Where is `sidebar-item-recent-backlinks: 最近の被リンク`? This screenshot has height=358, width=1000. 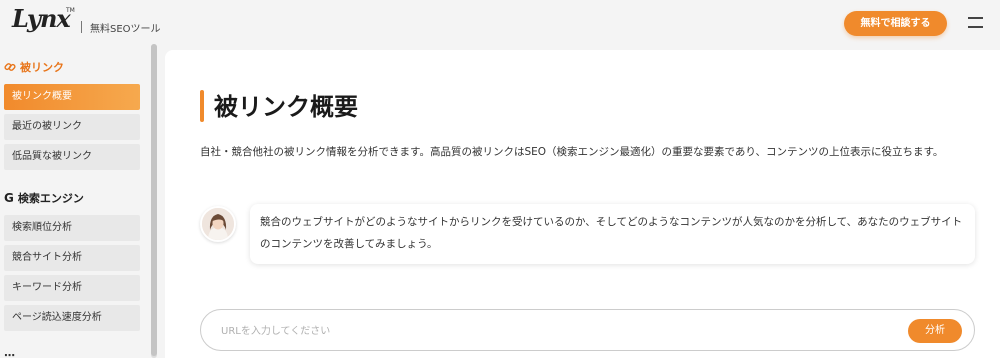
sidebar-item-recent-backlinks: 最近の被リンク is located at coordinates (72, 127).